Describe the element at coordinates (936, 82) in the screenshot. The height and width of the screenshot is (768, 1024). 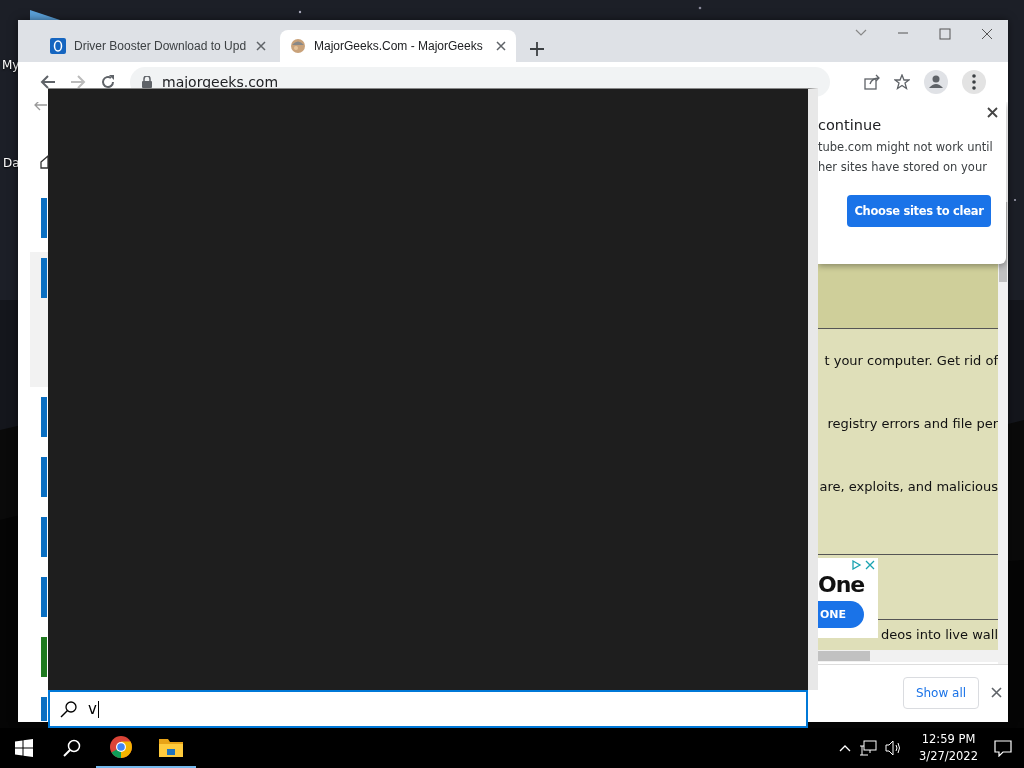
I see `profile-icon` at that location.